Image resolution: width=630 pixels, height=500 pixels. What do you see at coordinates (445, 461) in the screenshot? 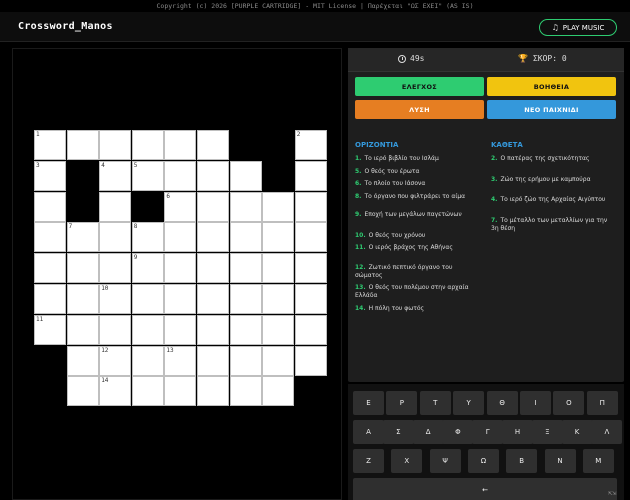
I see `keyboard-key: Ψ` at bounding box center [445, 461].